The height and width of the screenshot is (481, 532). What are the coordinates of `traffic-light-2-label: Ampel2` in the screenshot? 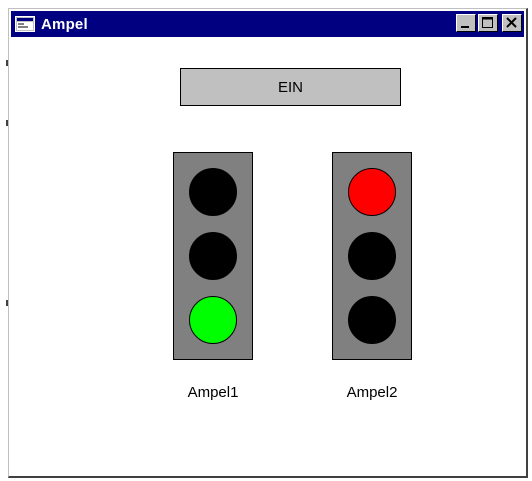 It's located at (372, 392).